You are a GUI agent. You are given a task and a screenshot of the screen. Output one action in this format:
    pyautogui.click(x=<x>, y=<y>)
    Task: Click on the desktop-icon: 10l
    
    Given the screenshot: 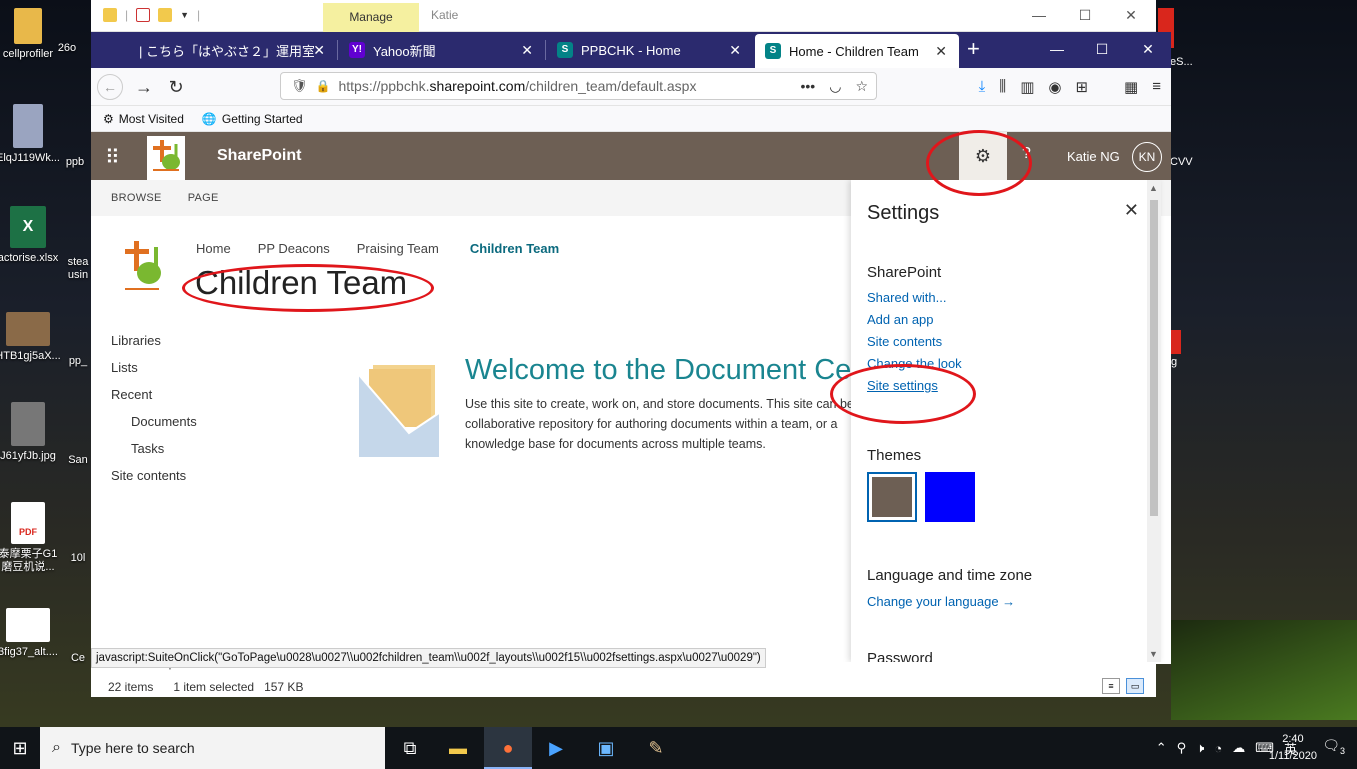 What is the action you would take?
    pyautogui.click(x=78, y=558)
    